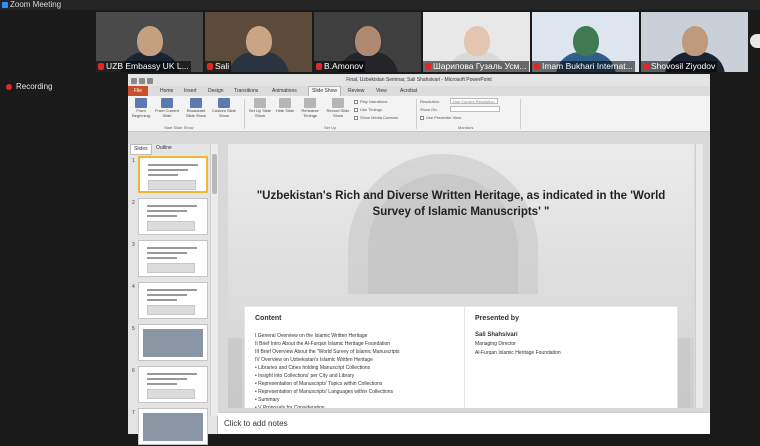  What do you see at coordinates (370, 101) in the screenshot?
I see `play-narrations-checkbox: Play Narrations` at bounding box center [370, 101].